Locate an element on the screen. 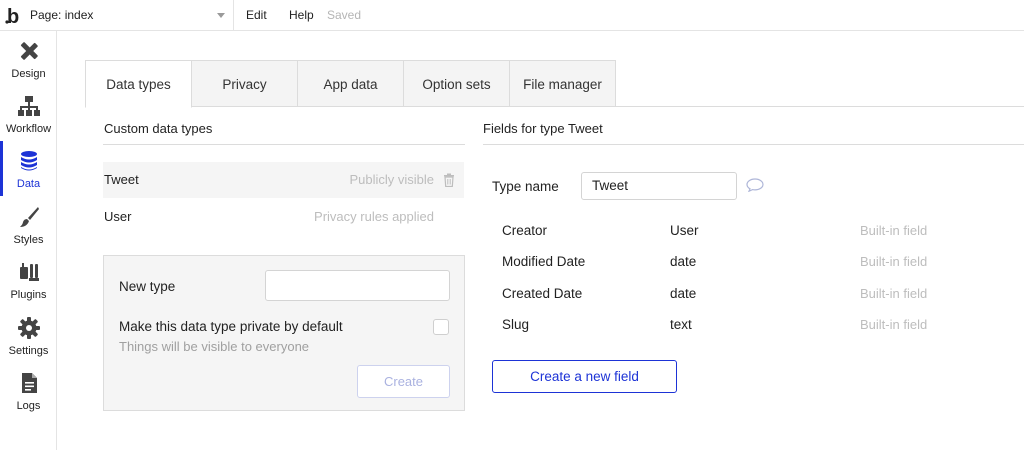 Image resolution: width=1024 pixels, height=450 pixels. field-name: Creator is located at coordinates (525, 230).